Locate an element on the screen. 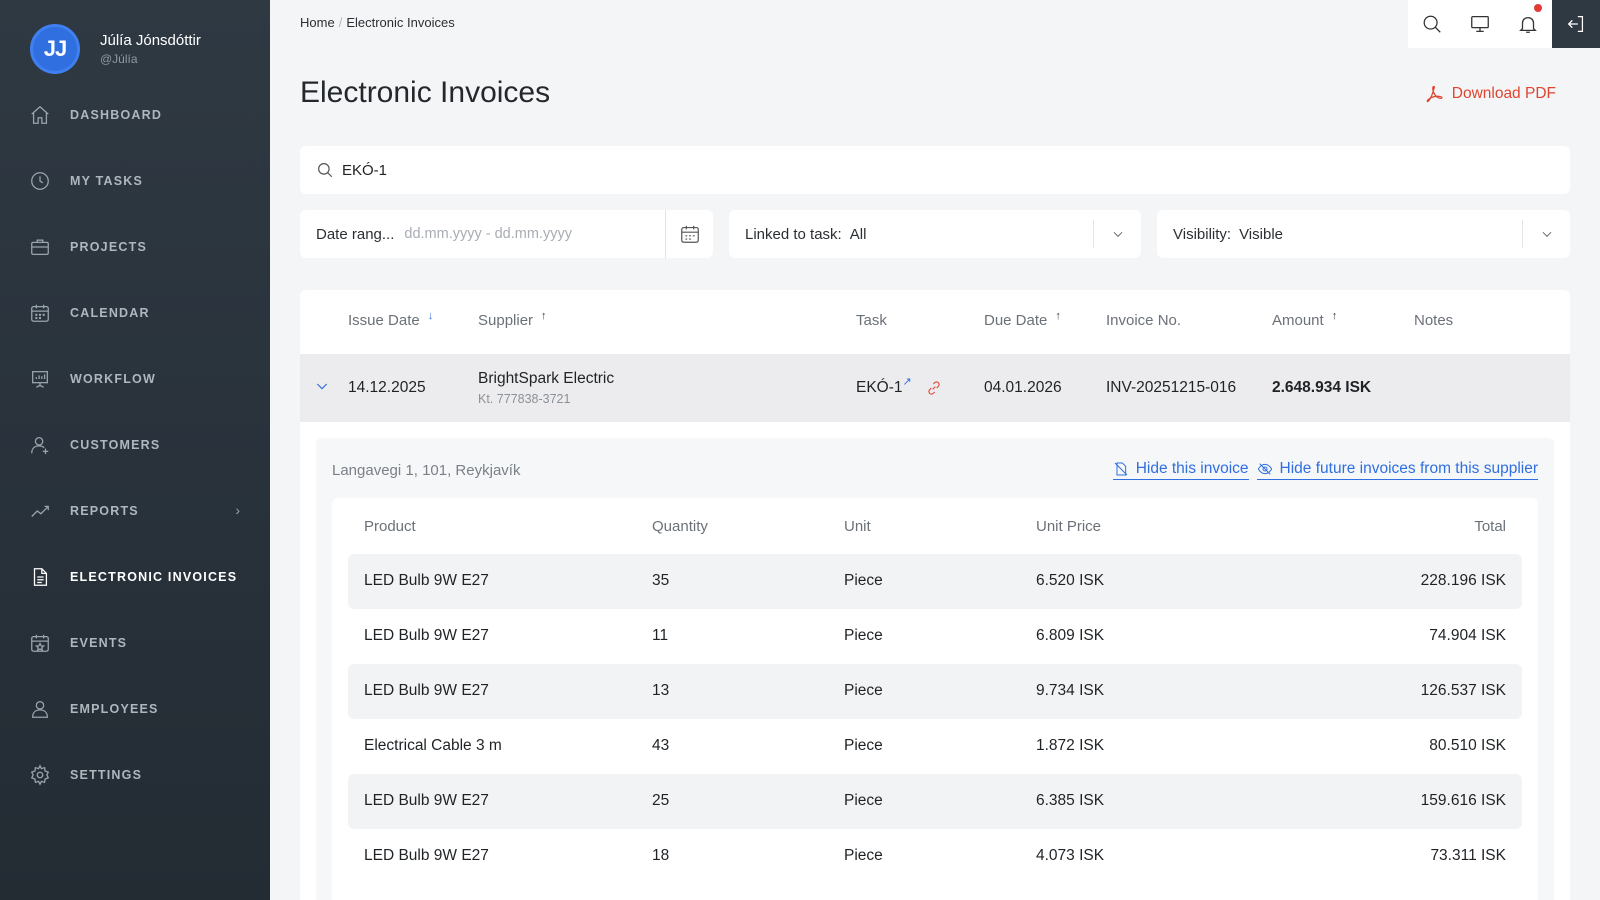 This screenshot has height=900, width=1600. users-icon is located at coordinates (40, 709).